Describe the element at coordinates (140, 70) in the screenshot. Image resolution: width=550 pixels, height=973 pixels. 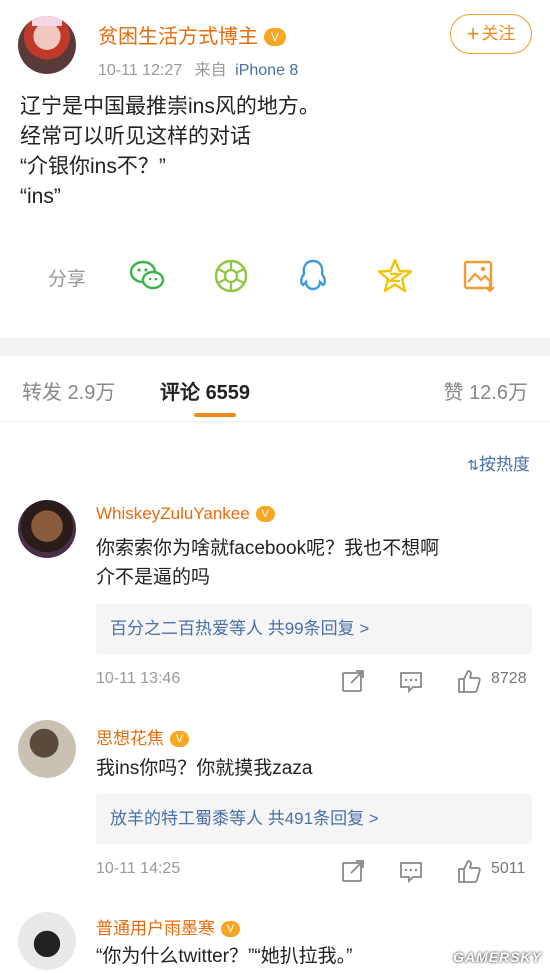
I see `post-time: 10-11 12:27` at that location.